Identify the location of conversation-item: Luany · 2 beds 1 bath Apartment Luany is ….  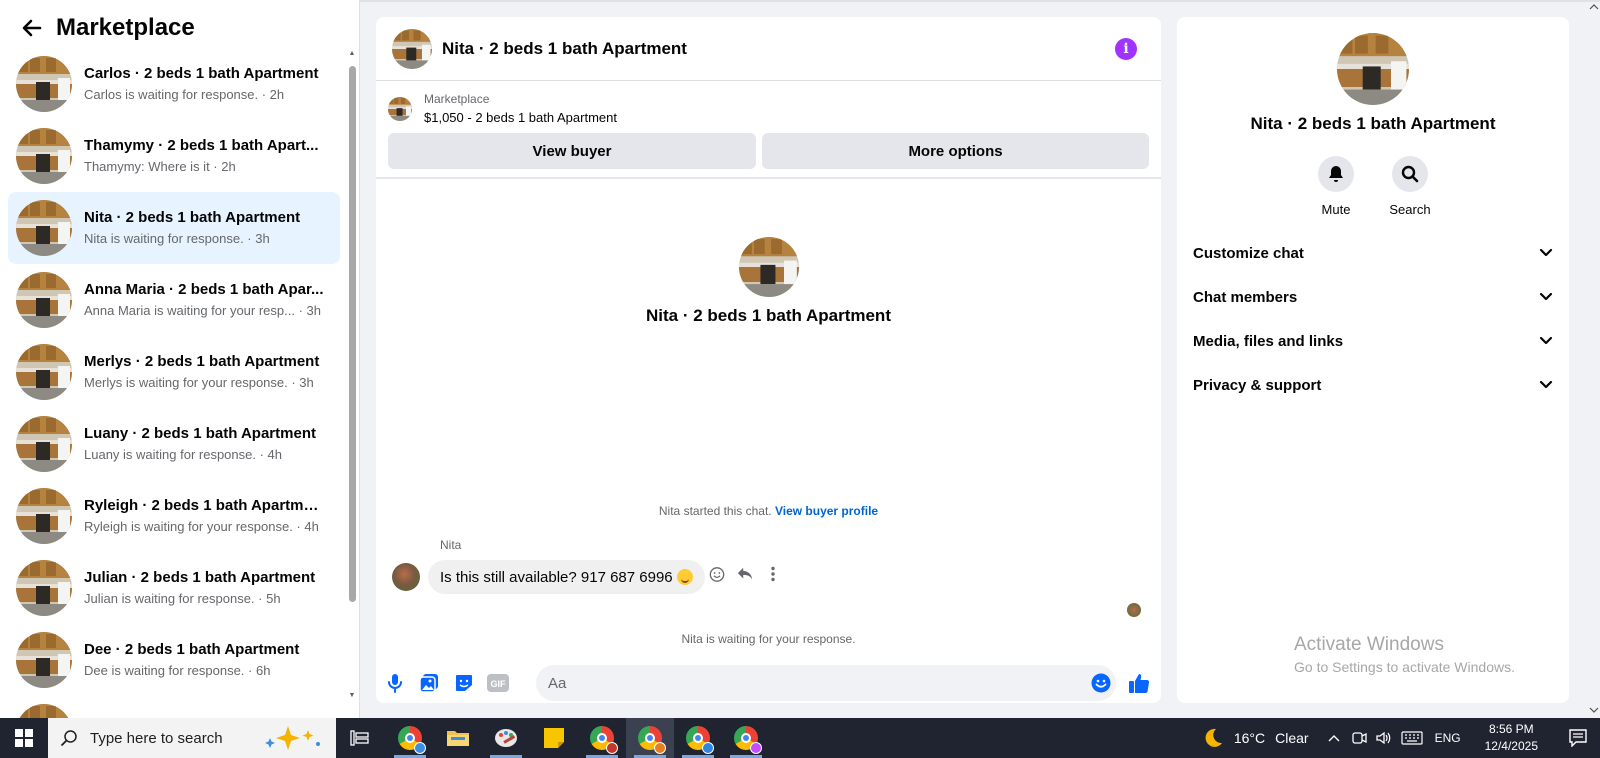
(174, 444).